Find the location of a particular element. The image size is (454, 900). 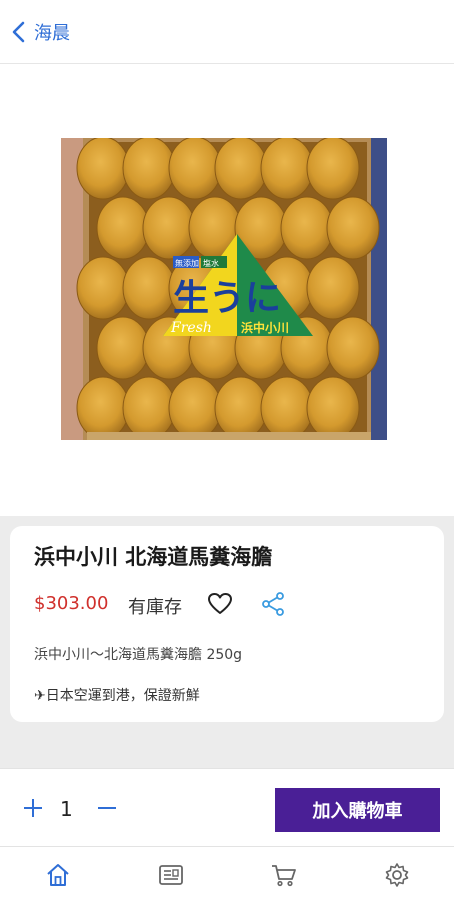

quantity-bar: 1 加入購物車 is located at coordinates (227, 807).